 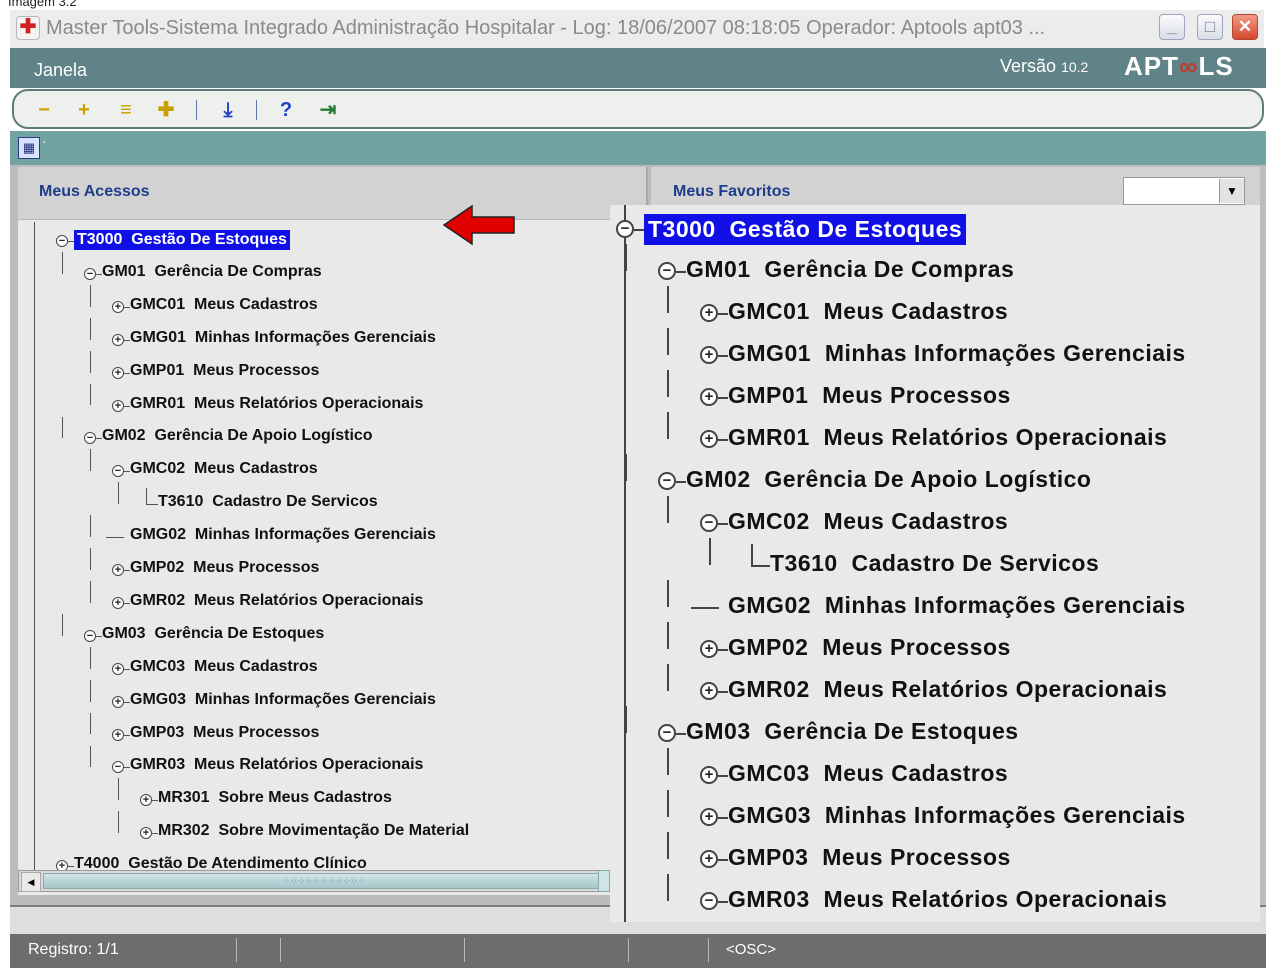 What do you see at coordinates (184, 798) in the screenshot?
I see `tree-node-code: MR301` at bounding box center [184, 798].